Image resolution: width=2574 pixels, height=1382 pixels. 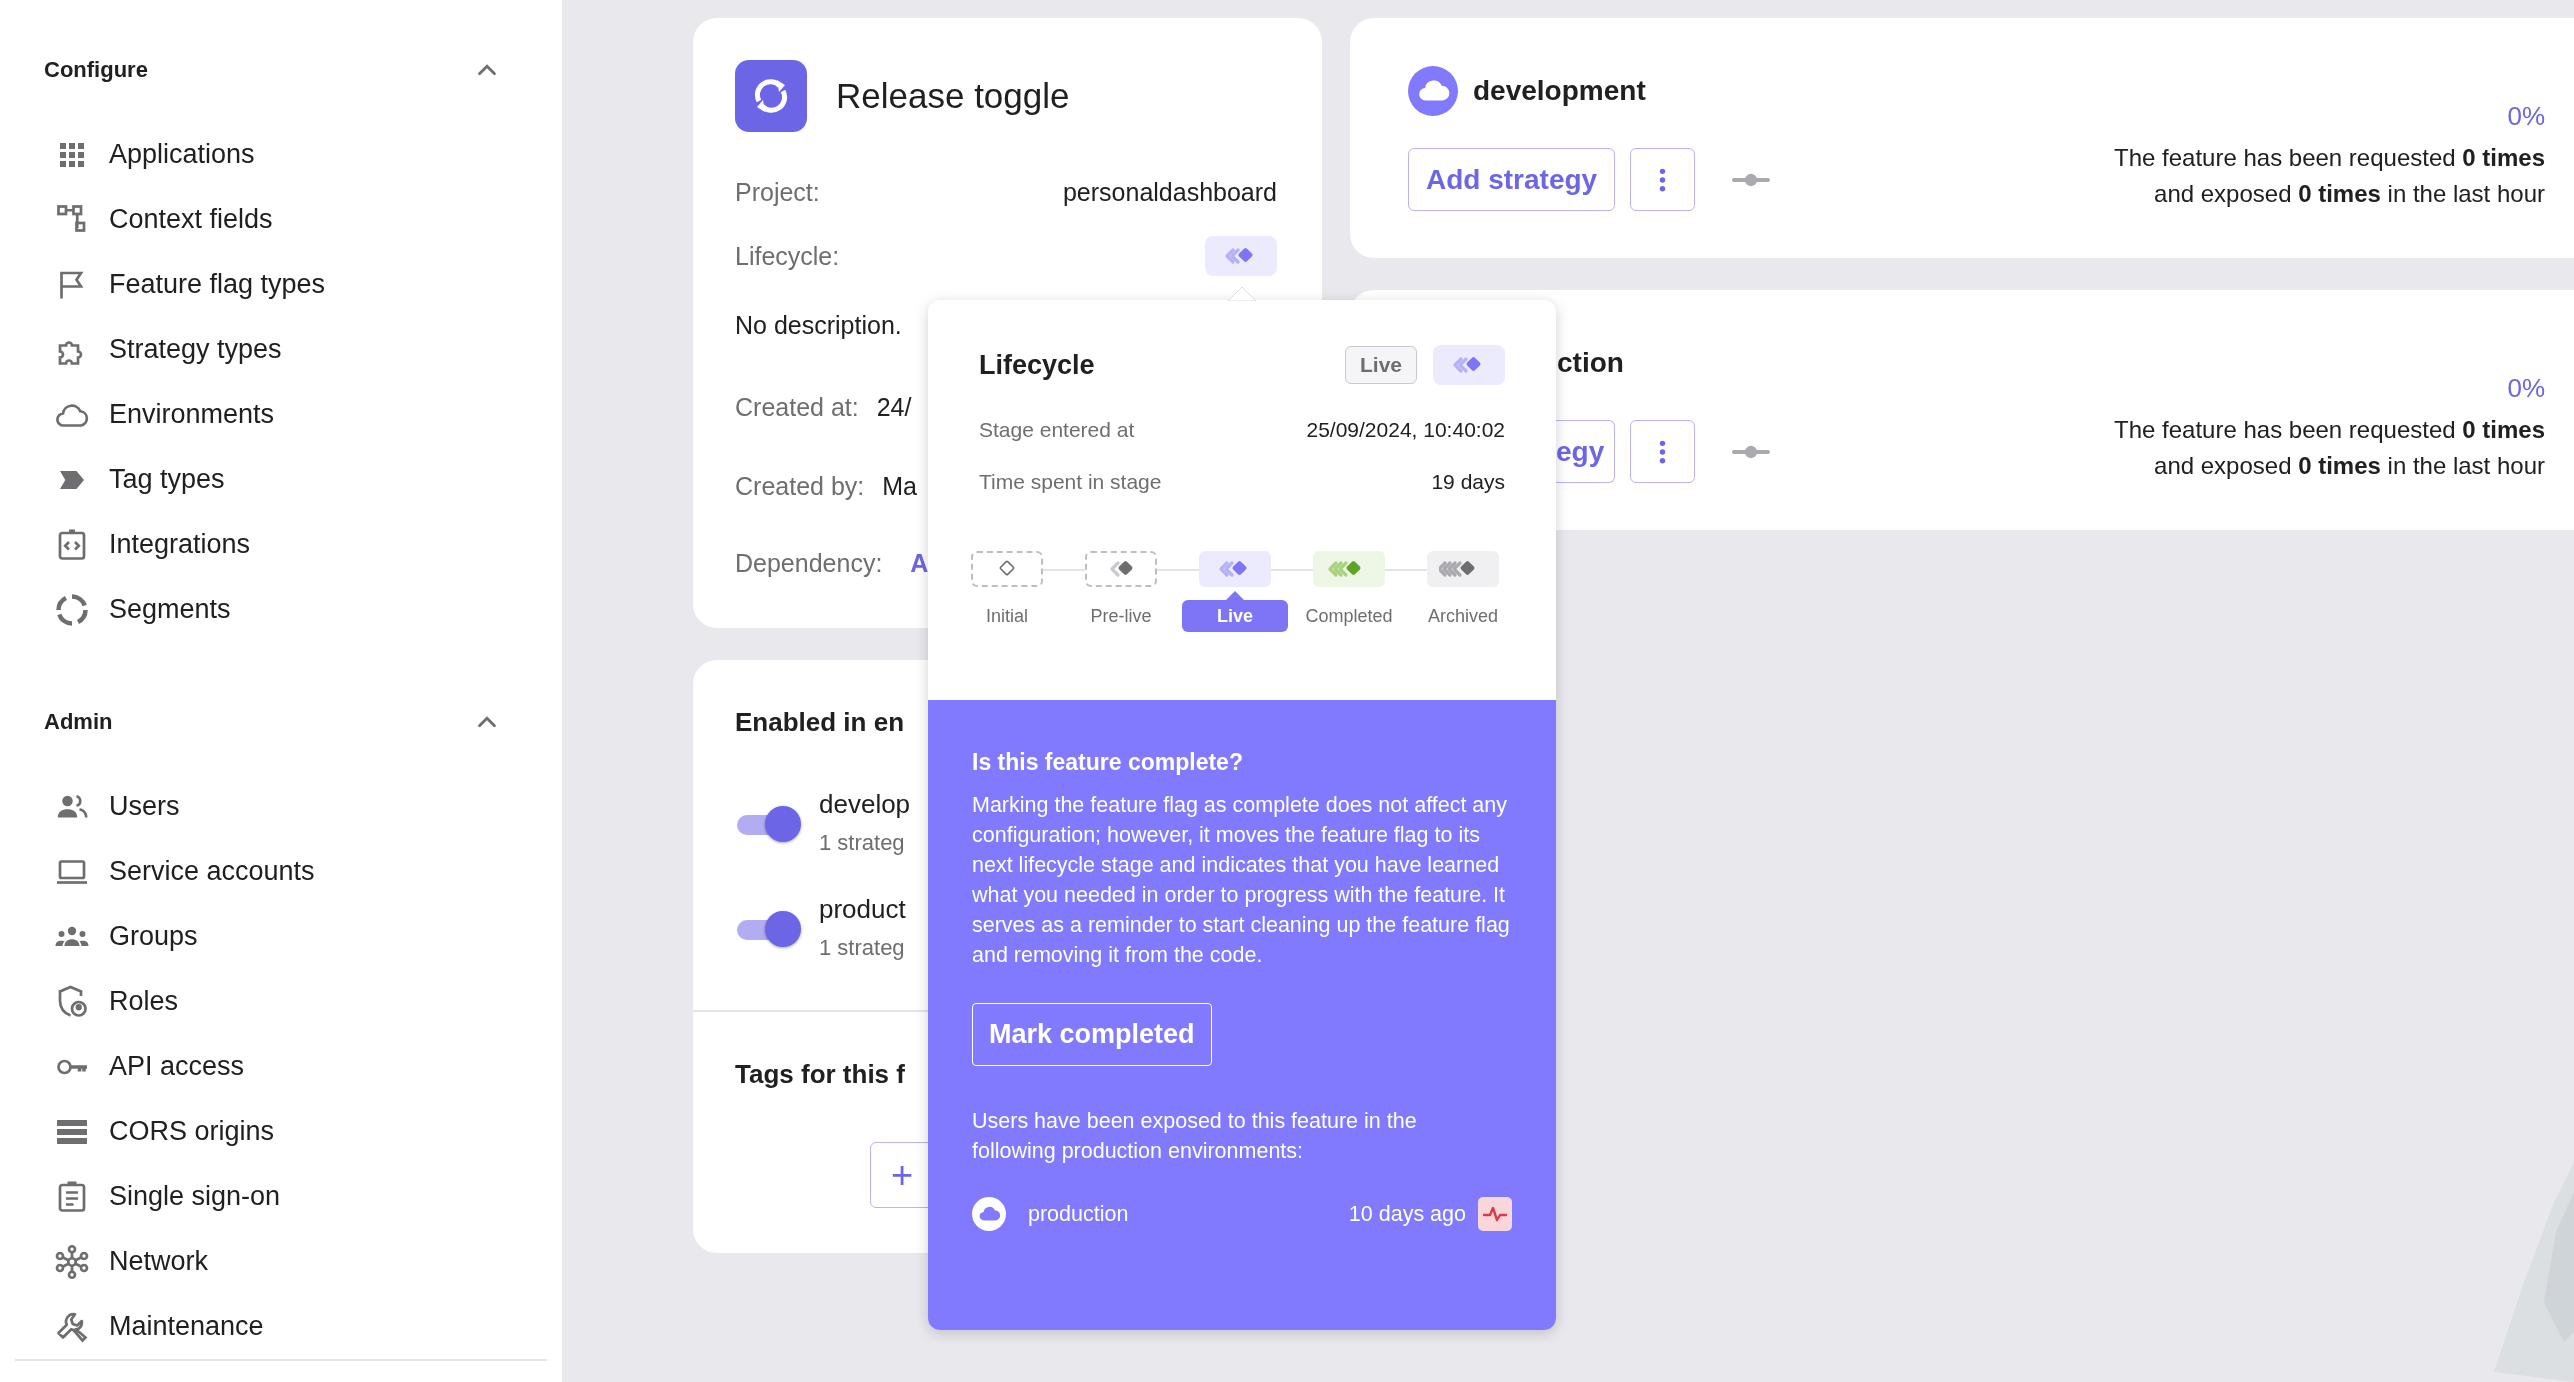 I want to click on segments-icon, so click(x=72, y=609).